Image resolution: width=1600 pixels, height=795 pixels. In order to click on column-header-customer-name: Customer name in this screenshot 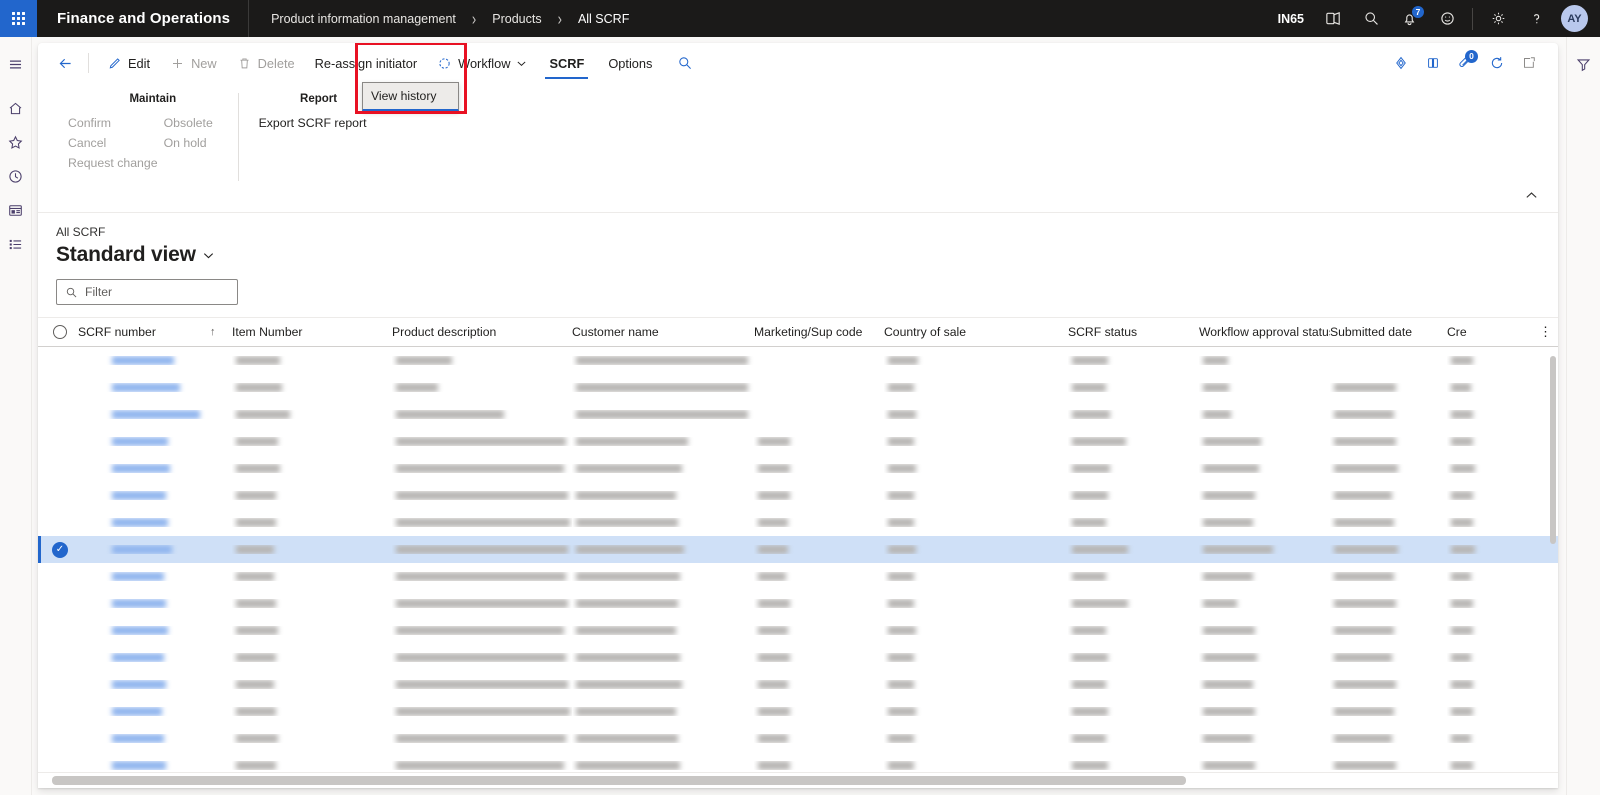, I will do `click(663, 332)`.